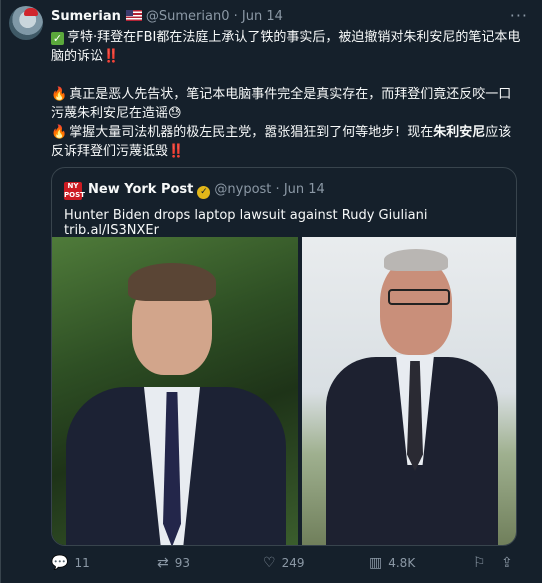  What do you see at coordinates (402, 563) in the screenshot?
I see `view-count: 4.8K` at bounding box center [402, 563].